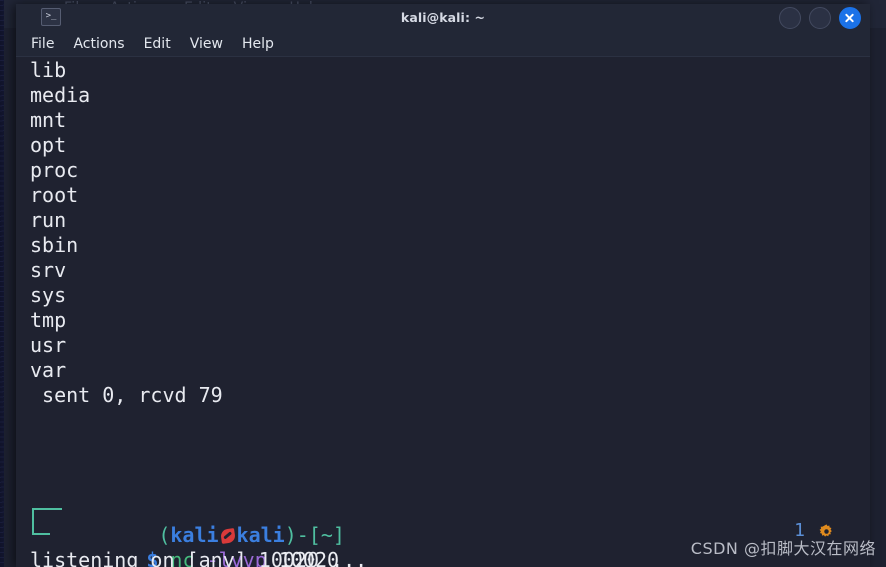 The image size is (886, 567). What do you see at coordinates (157, 44) in the screenshot?
I see `menu-edit: Edit` at bounding box center [157, 44].